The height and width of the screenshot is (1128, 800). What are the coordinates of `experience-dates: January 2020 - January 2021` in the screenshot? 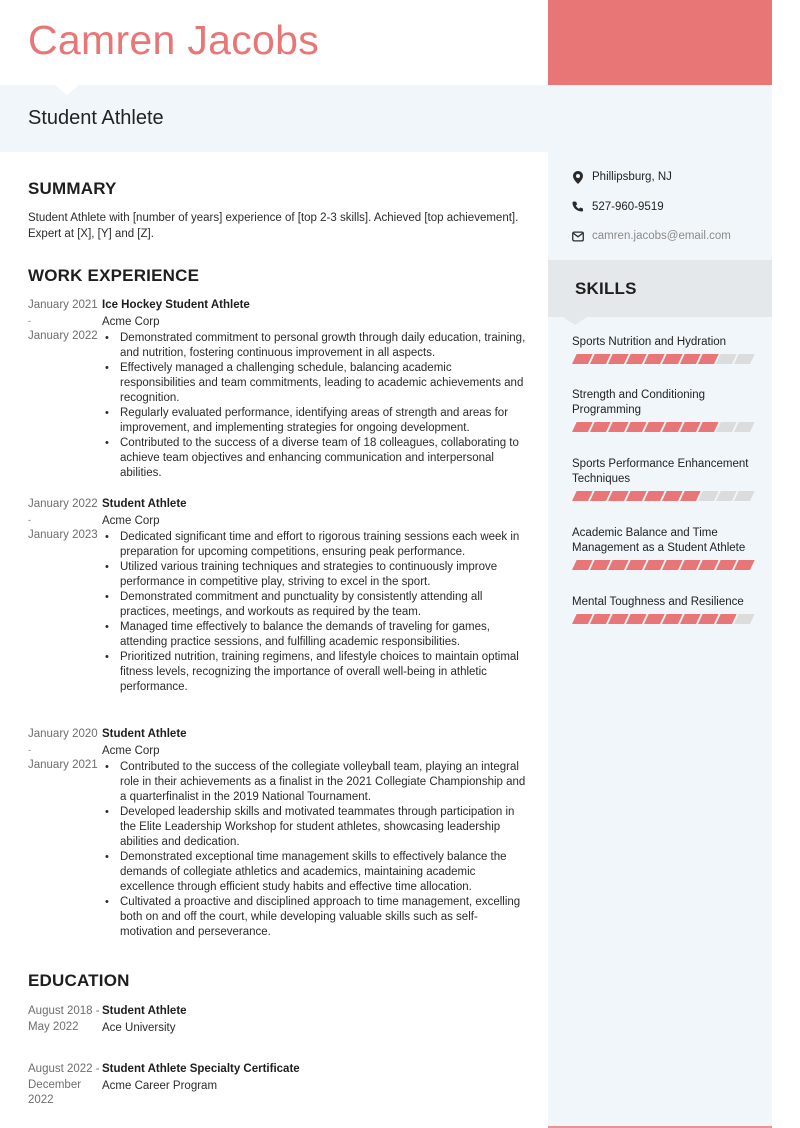 It's located at (64, 750).